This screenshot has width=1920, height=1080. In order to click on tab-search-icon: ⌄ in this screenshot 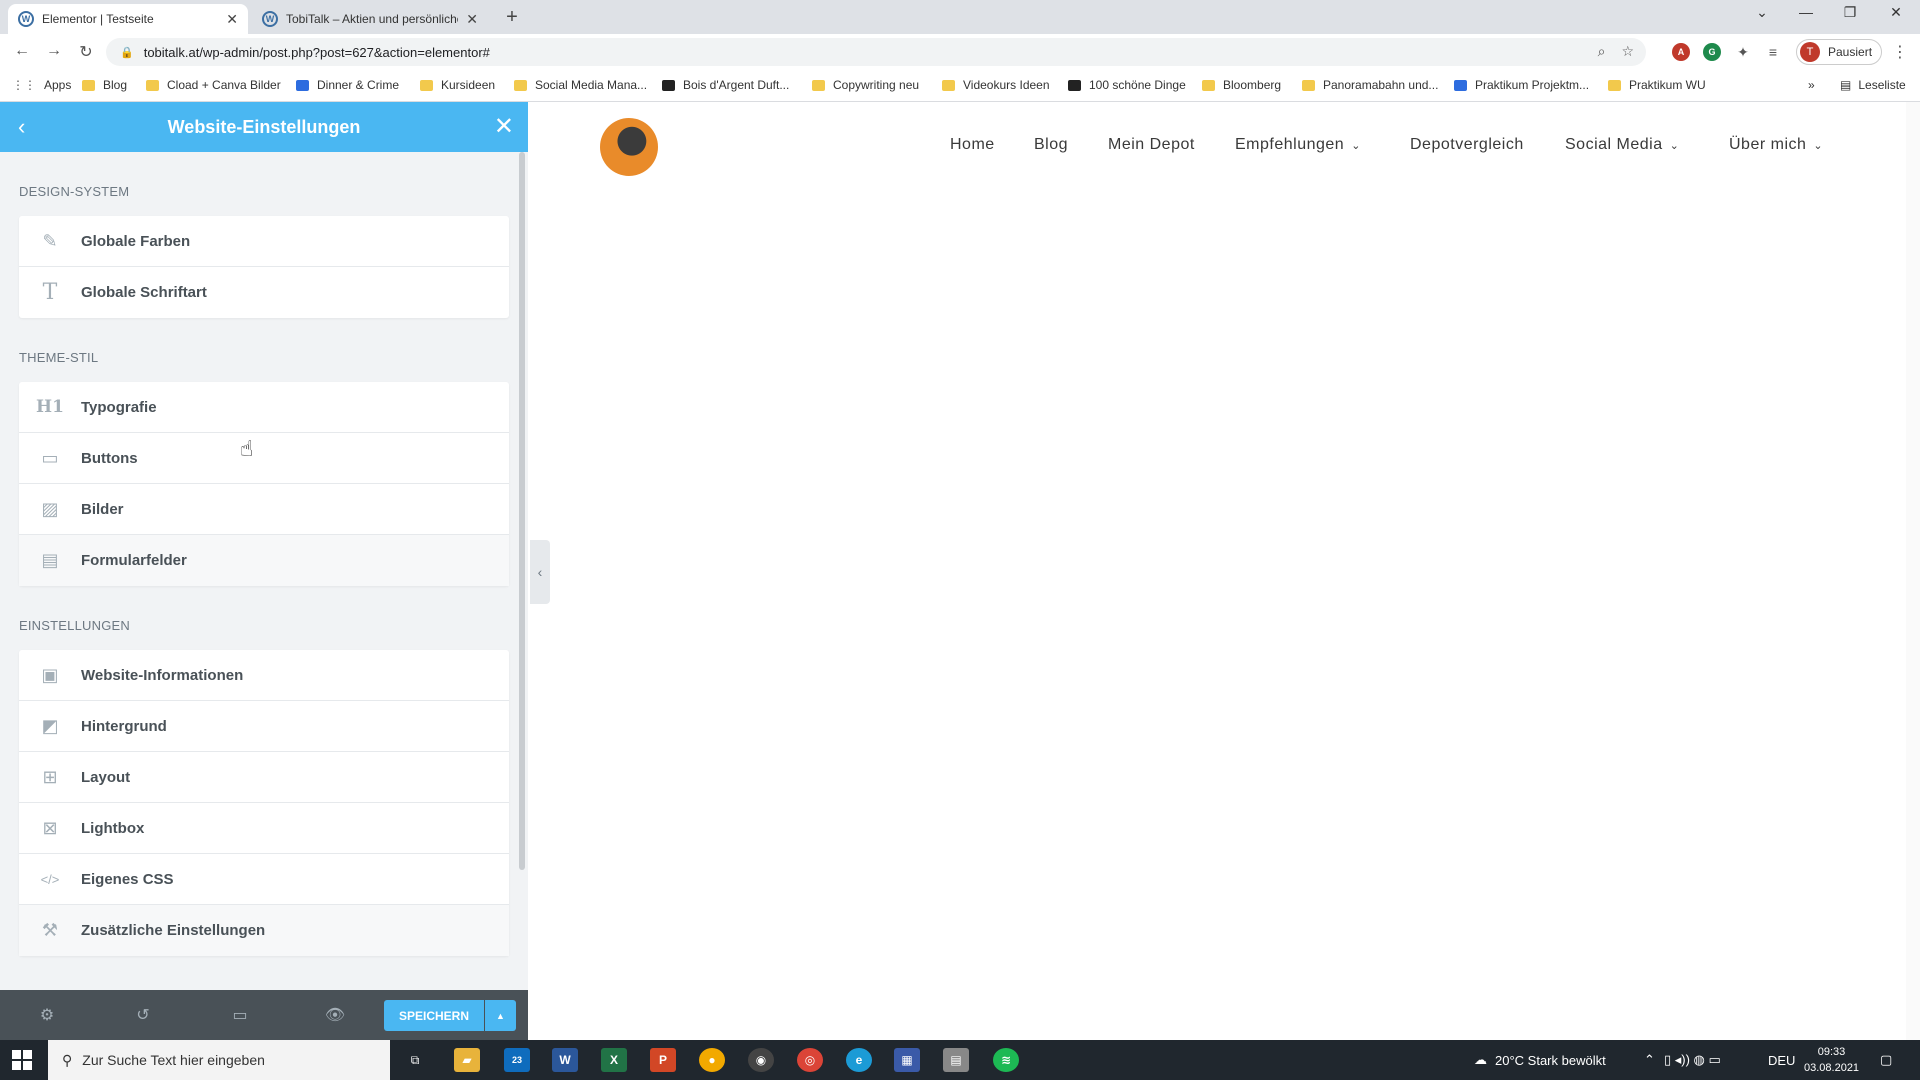, I will do `click(1762, 12)`.